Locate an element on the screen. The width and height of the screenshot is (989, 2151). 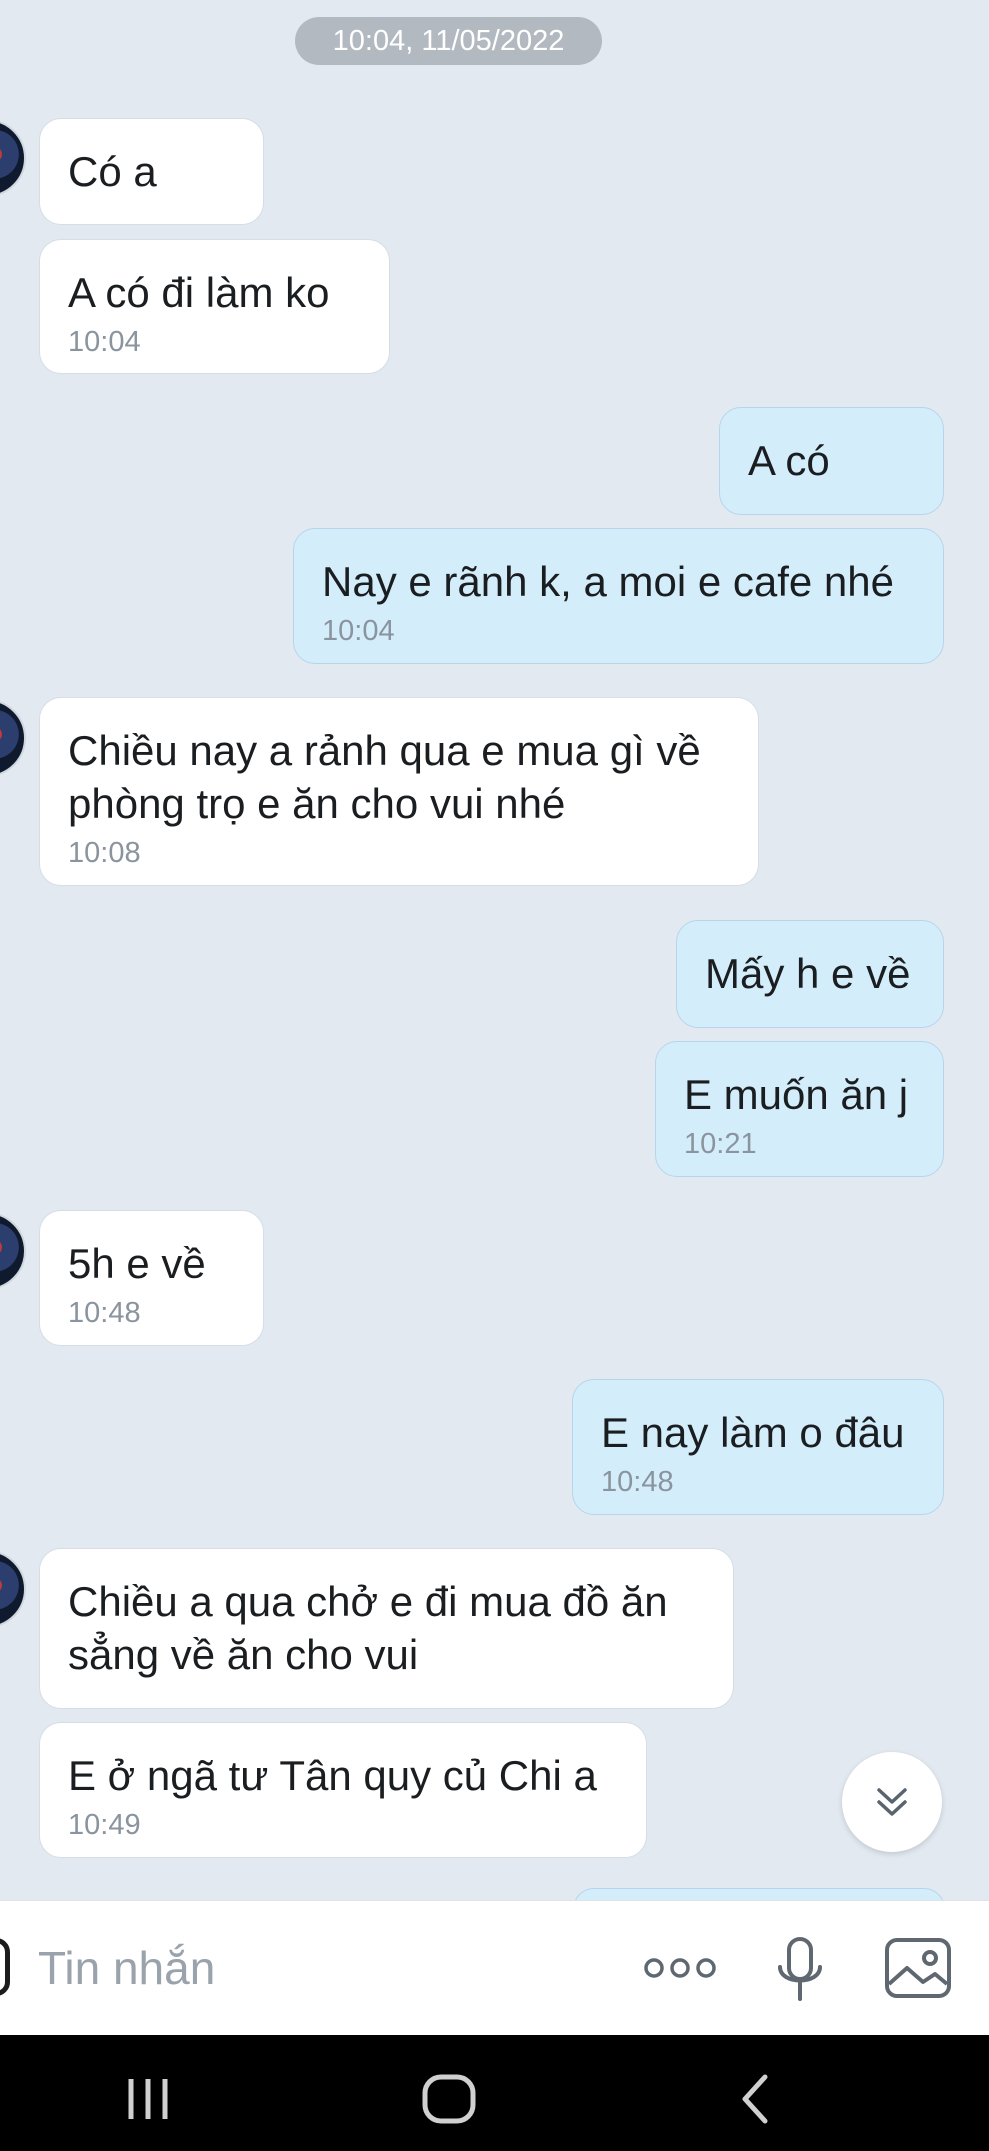
message-bubble-incoming: Có a is located at coordinates (151, 171).